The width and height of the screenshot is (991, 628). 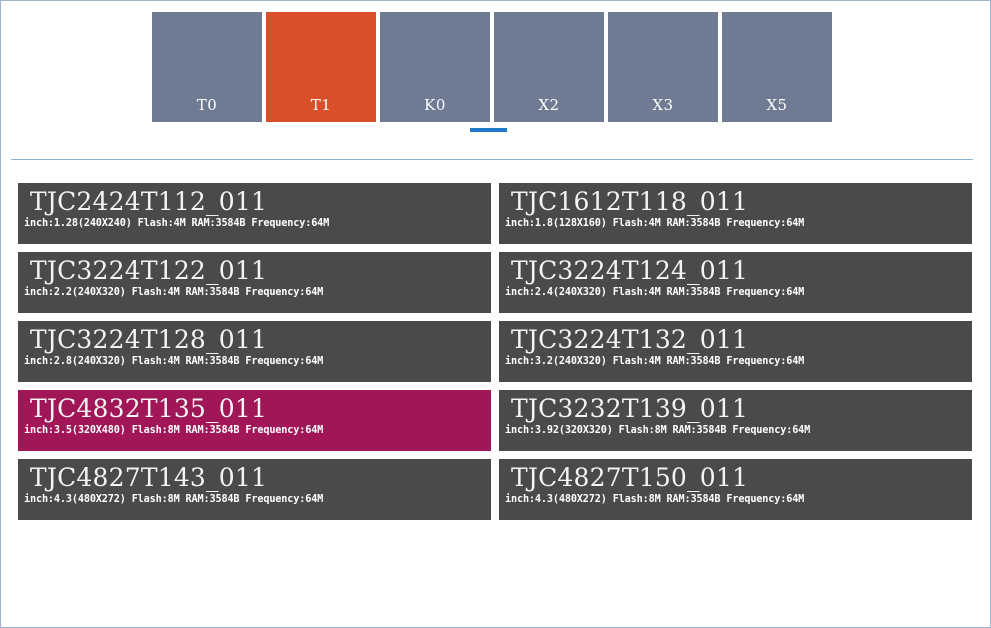 I want to click on tab-t0: T0, so click(x=207, y=67).